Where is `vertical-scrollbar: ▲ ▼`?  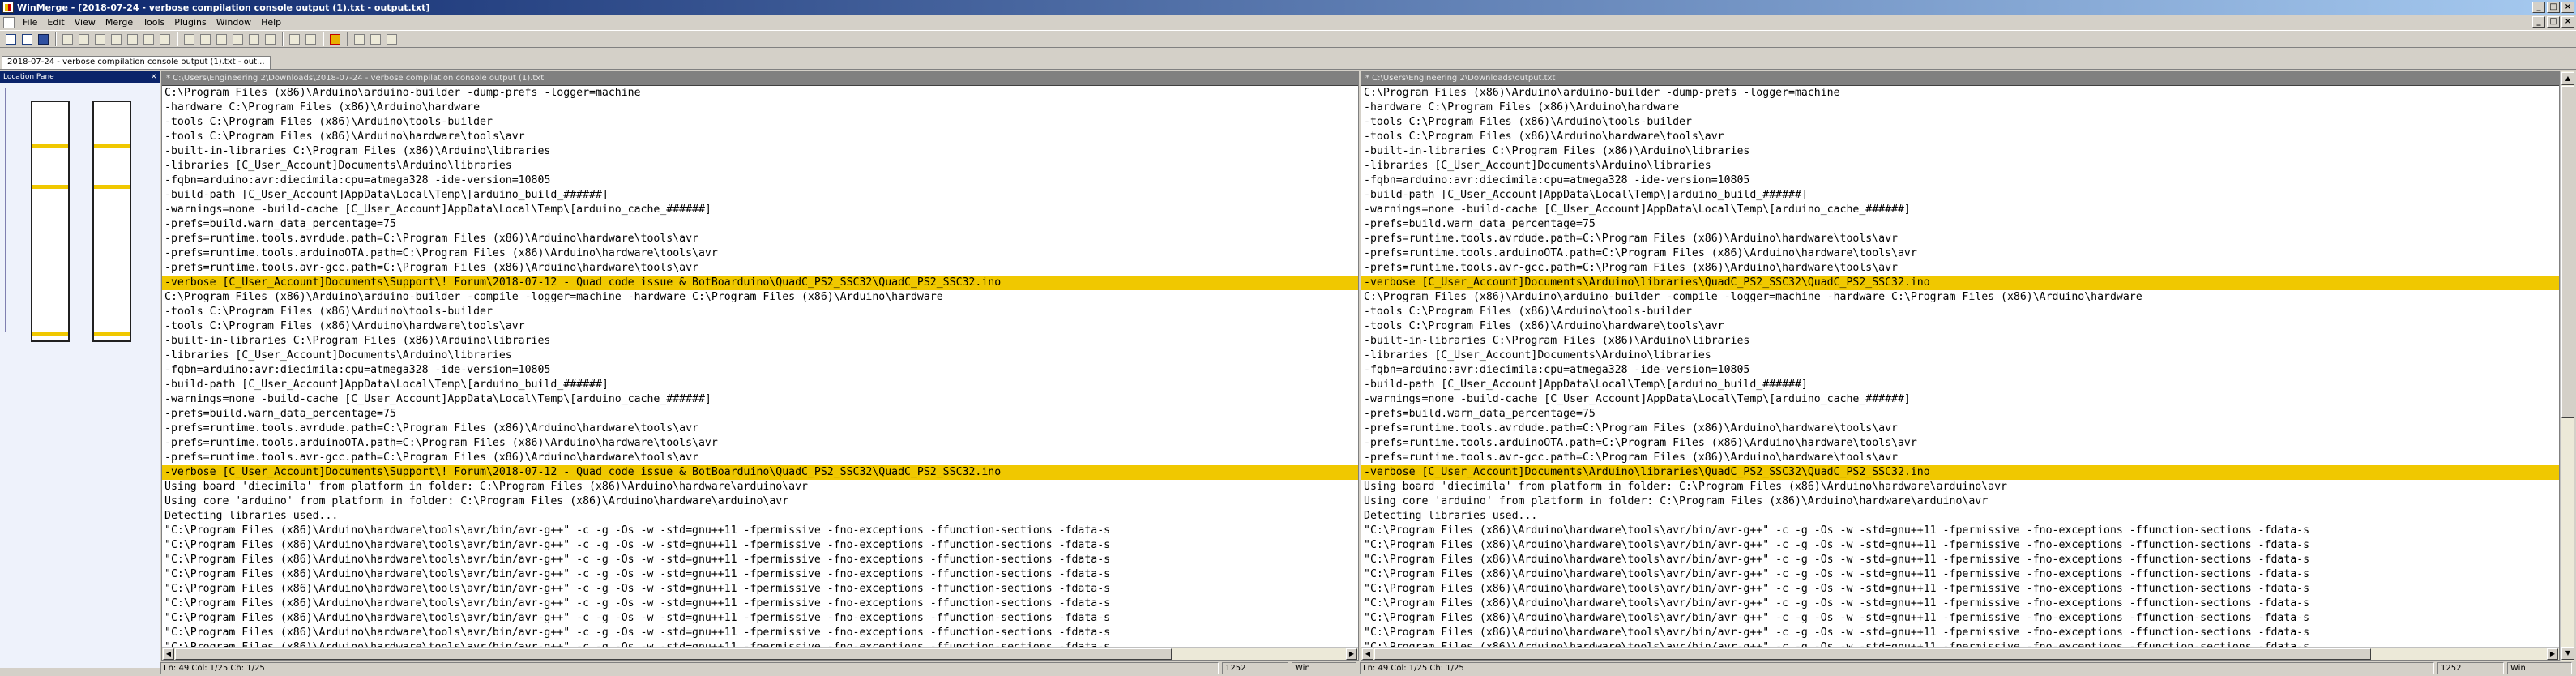
vertical-scrollbar: ▲ ▼ is located at coordinates (2567, 366).